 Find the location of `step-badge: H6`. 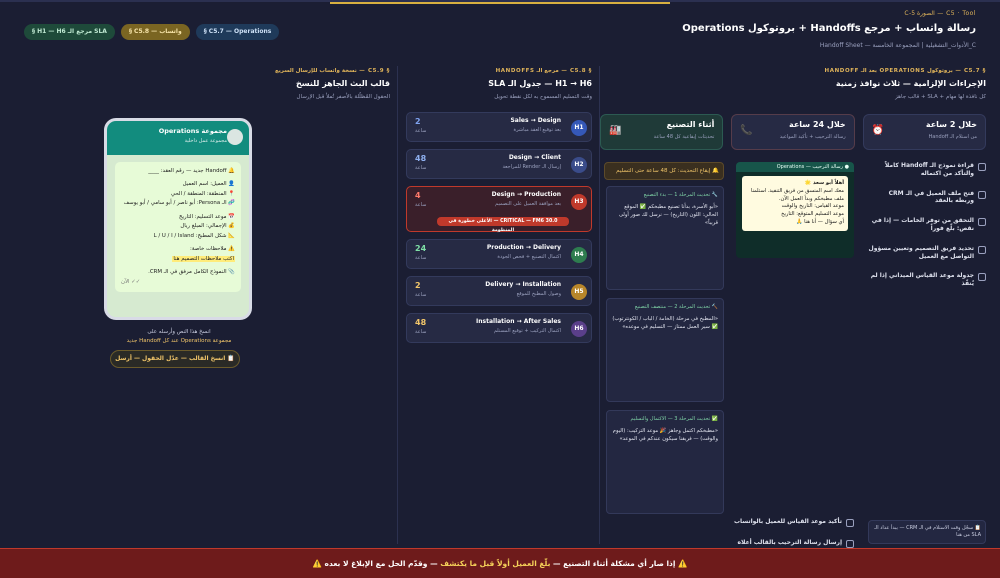

step-badge: H6 is located at coordinates (579, 329).